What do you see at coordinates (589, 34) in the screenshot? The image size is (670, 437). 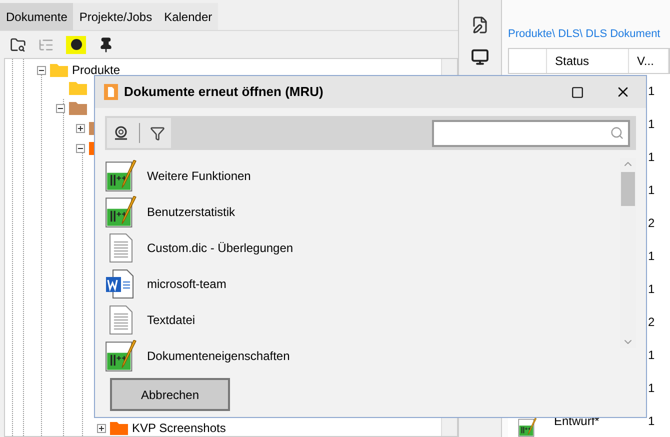 I see `breadcrumb-link: Produkte\ DLS\ DLS Dokument` at bounding box center [589, 34].